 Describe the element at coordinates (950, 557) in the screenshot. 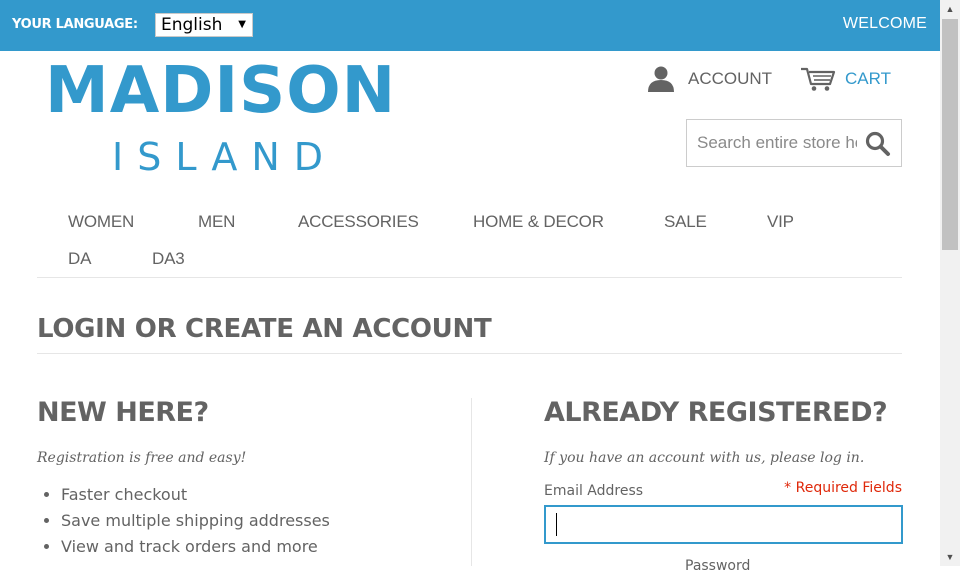

I see `scroll-down-icon: ▼` at that location.